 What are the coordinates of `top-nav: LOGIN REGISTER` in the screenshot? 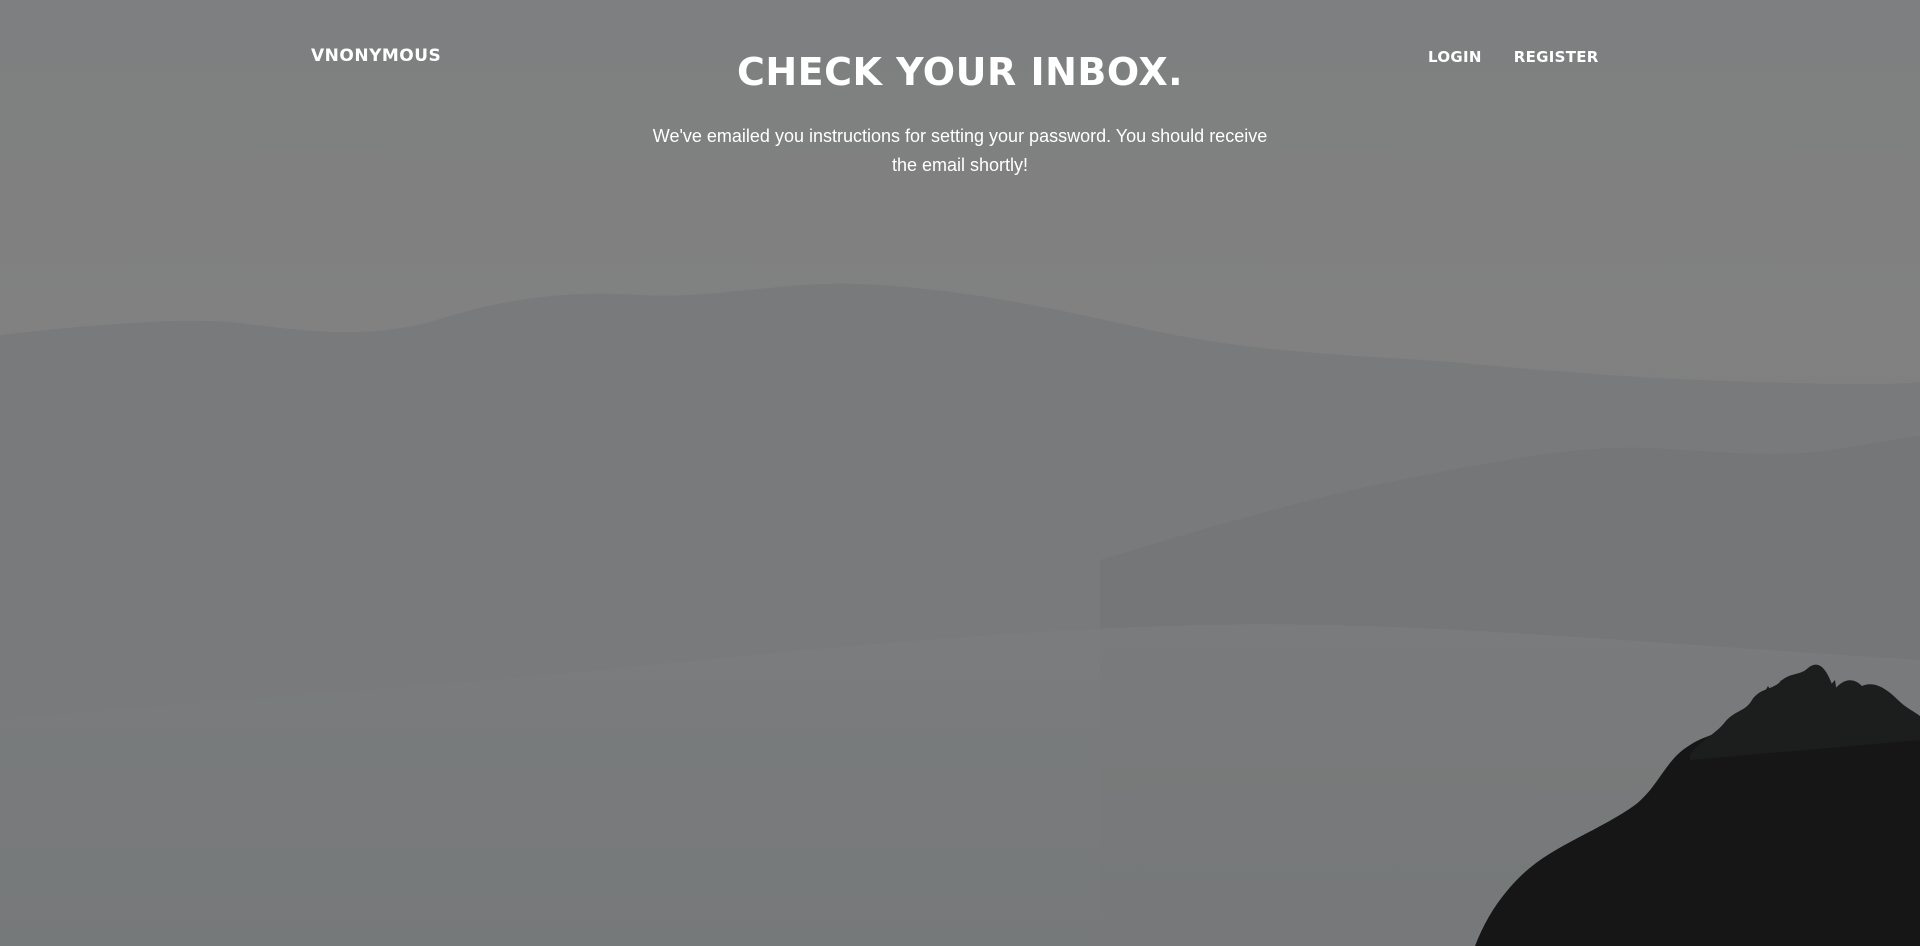 It's located at (1513, 57).